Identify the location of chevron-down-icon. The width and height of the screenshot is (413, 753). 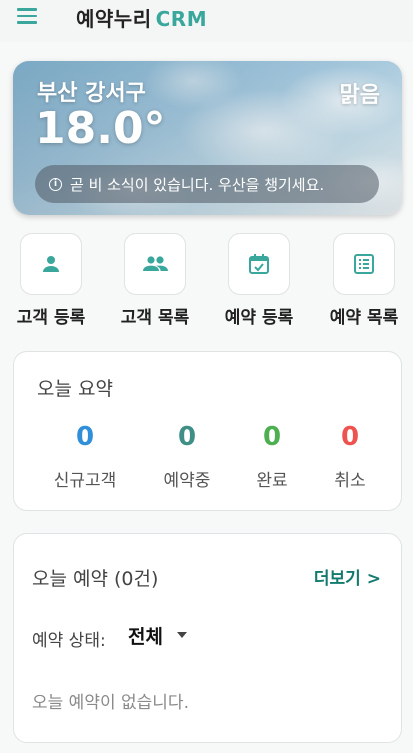
(181, 635).